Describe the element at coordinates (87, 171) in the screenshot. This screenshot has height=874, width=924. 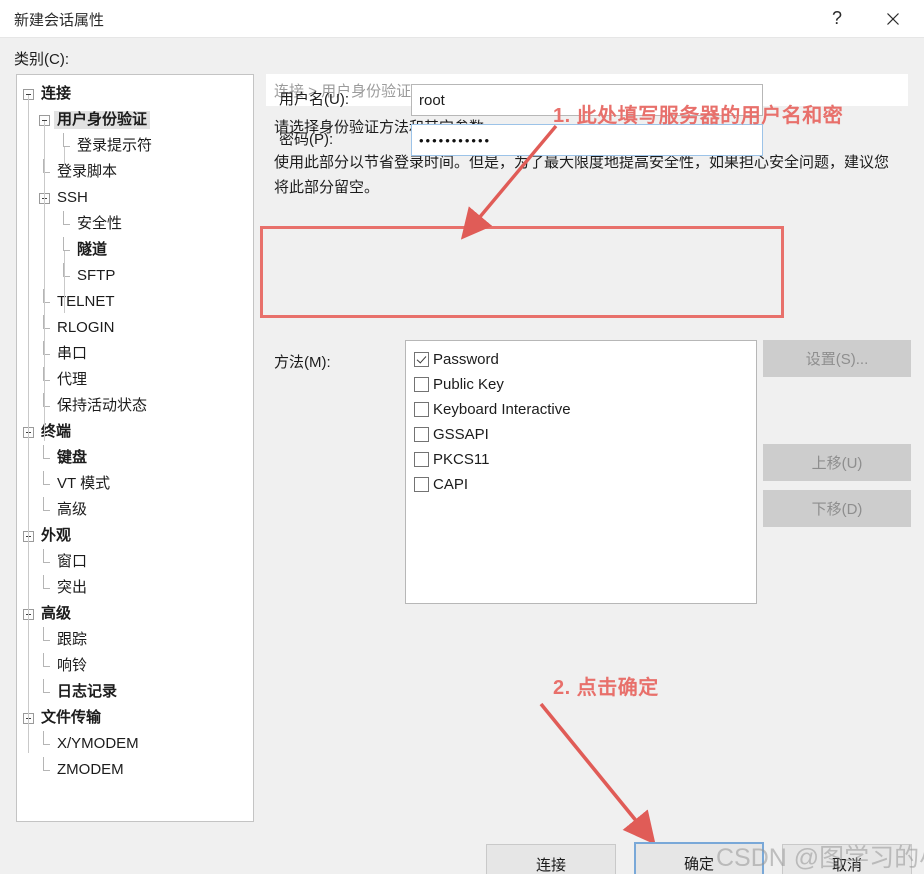
I see `tree-item-label: 登录脚本` at that location.